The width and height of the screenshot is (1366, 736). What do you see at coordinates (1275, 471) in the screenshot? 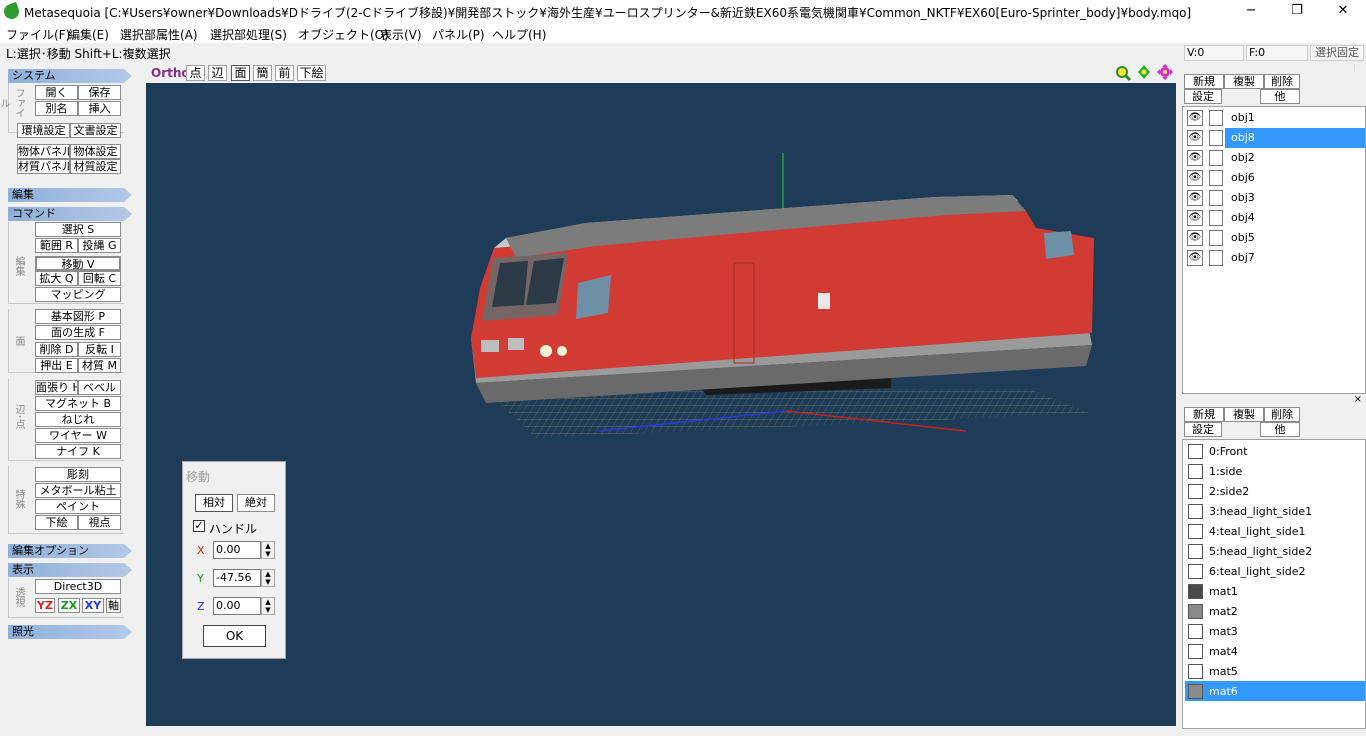
I see `material-row: 1:side` at bounding box center [1275, 471].